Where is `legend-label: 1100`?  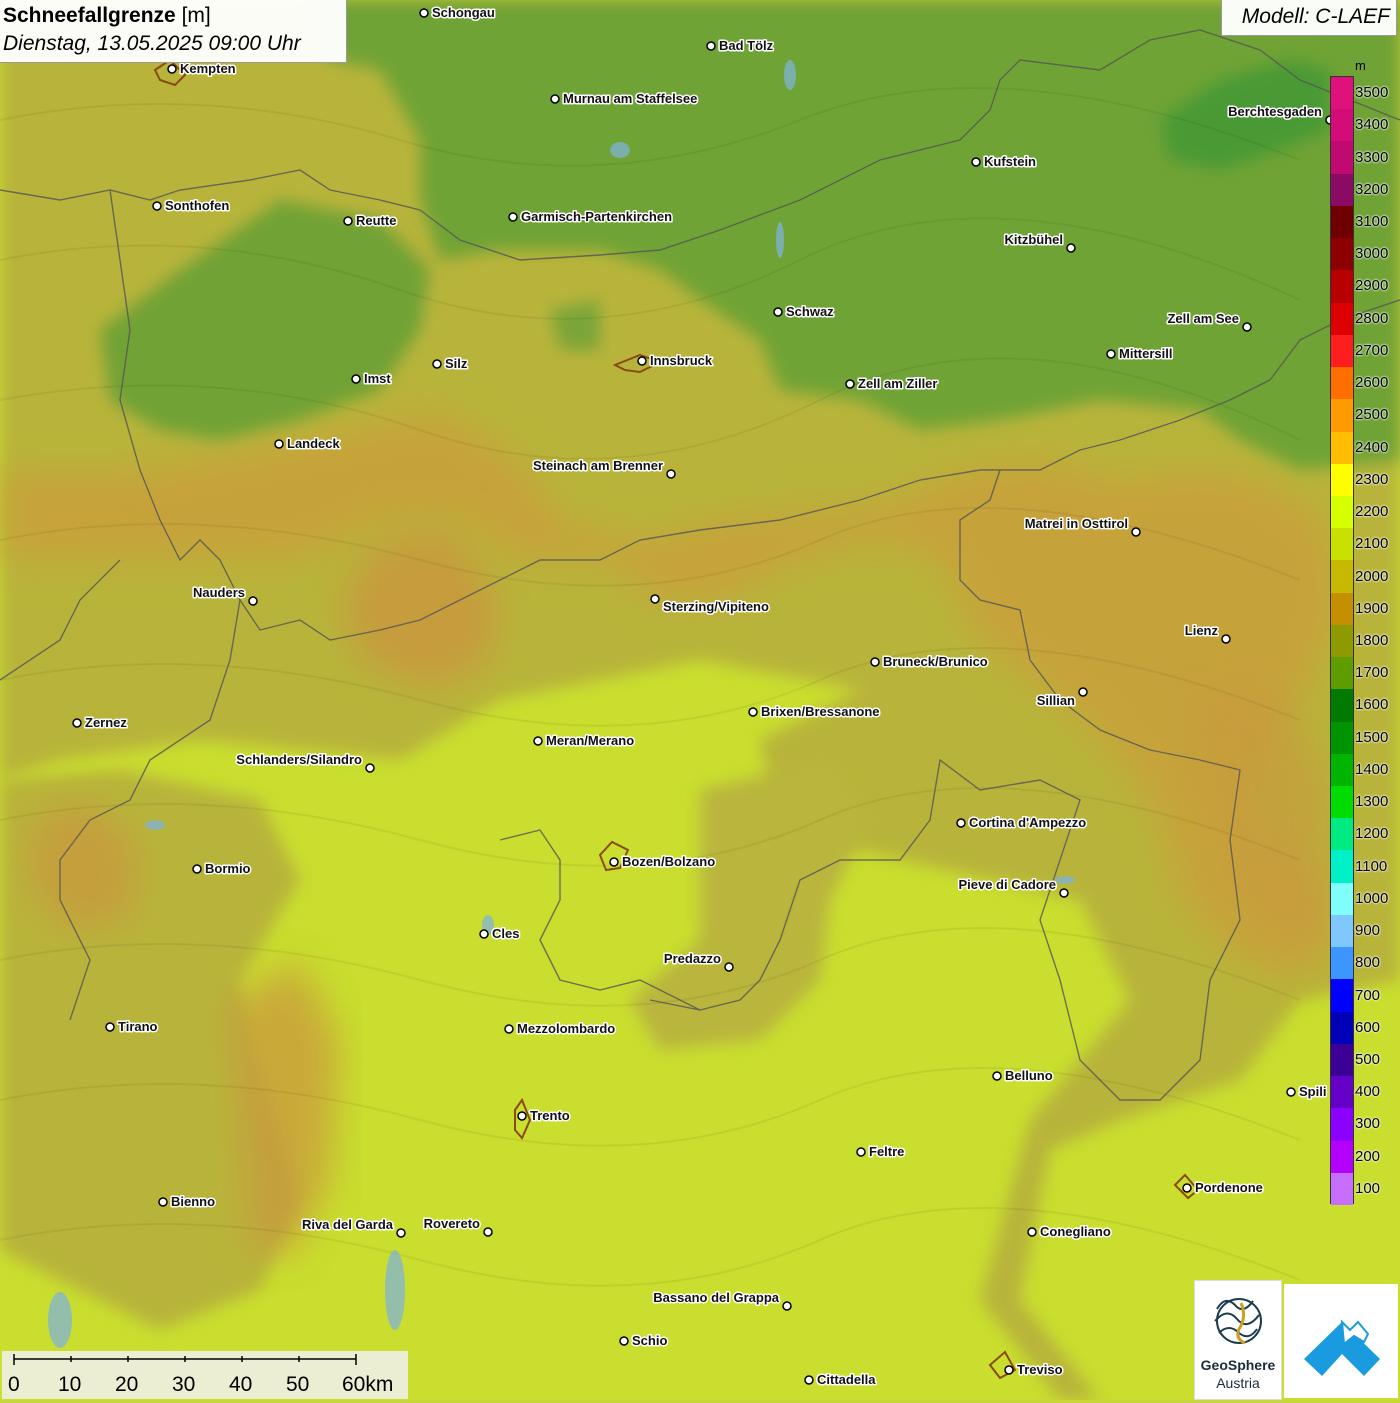 legend-label: 1100 is located at coordinates (1371, 866).